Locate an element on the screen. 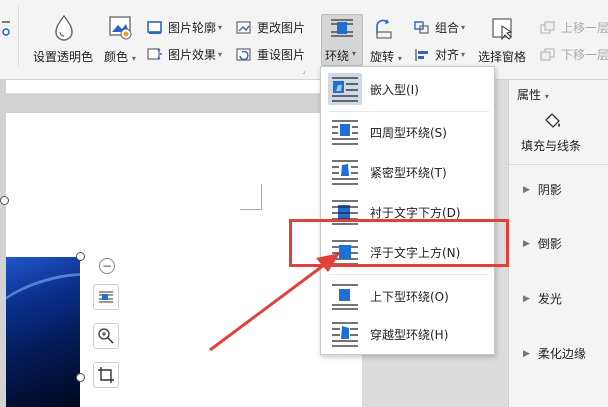 The width and height of the screenshot is (608, 407). align-icon is located at coordinates (421, 54).